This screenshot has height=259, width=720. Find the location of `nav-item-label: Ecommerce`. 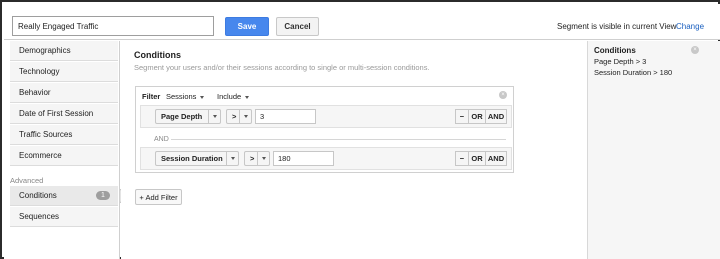

nav-item-label: Ecommerce is located at coordinates (40, 155).